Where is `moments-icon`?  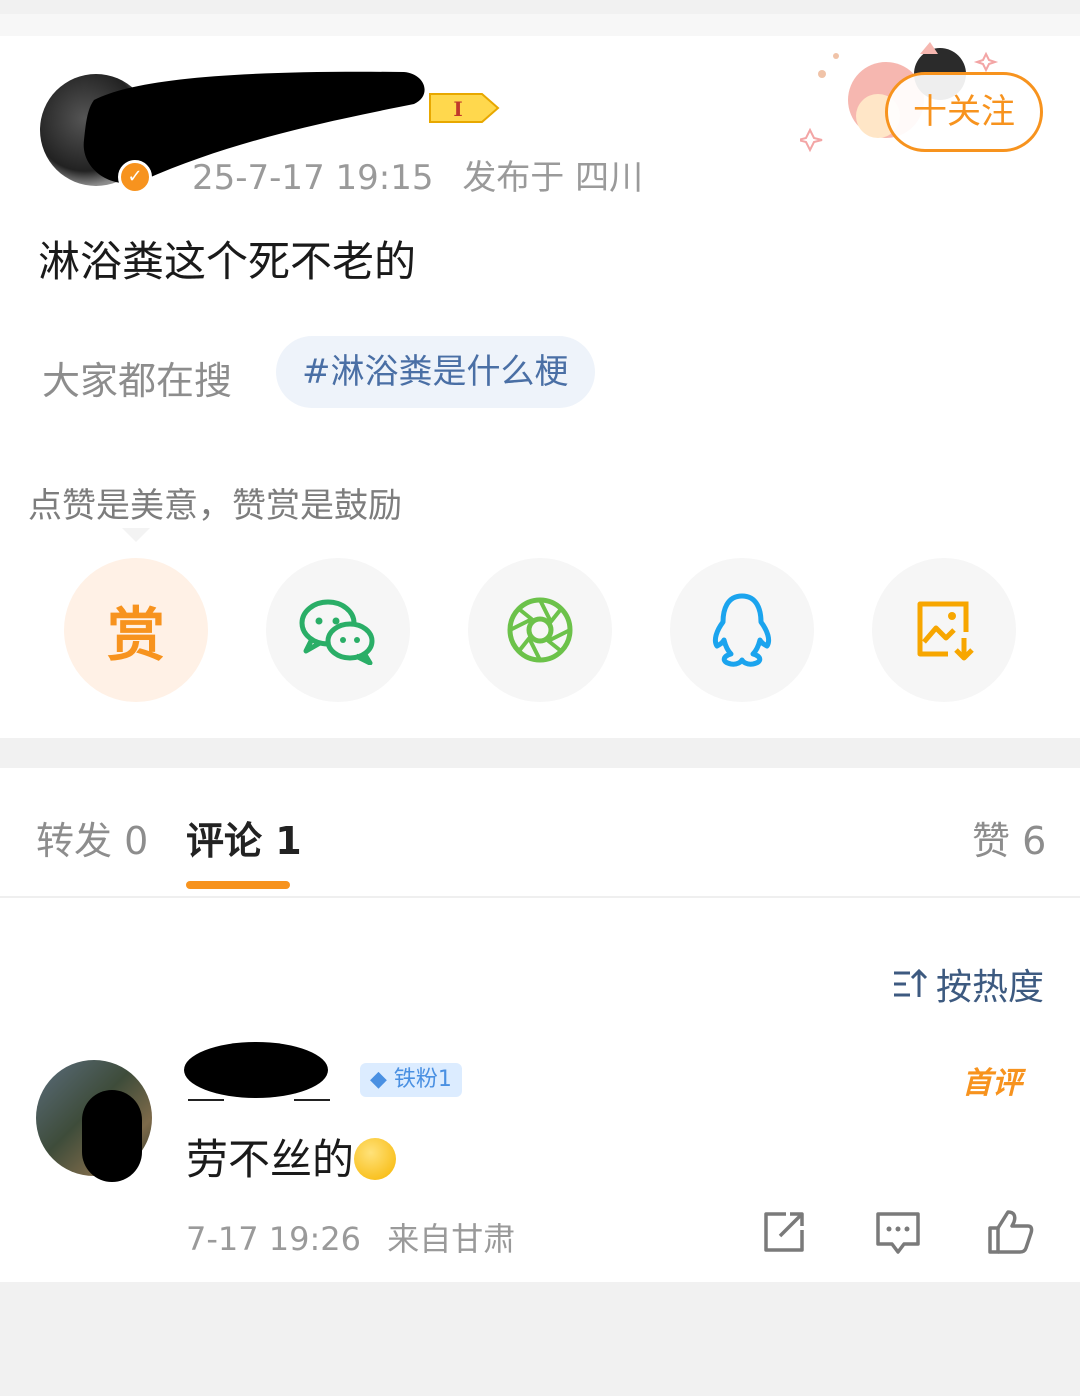
moments-icon is located at coordinates (540, 630).